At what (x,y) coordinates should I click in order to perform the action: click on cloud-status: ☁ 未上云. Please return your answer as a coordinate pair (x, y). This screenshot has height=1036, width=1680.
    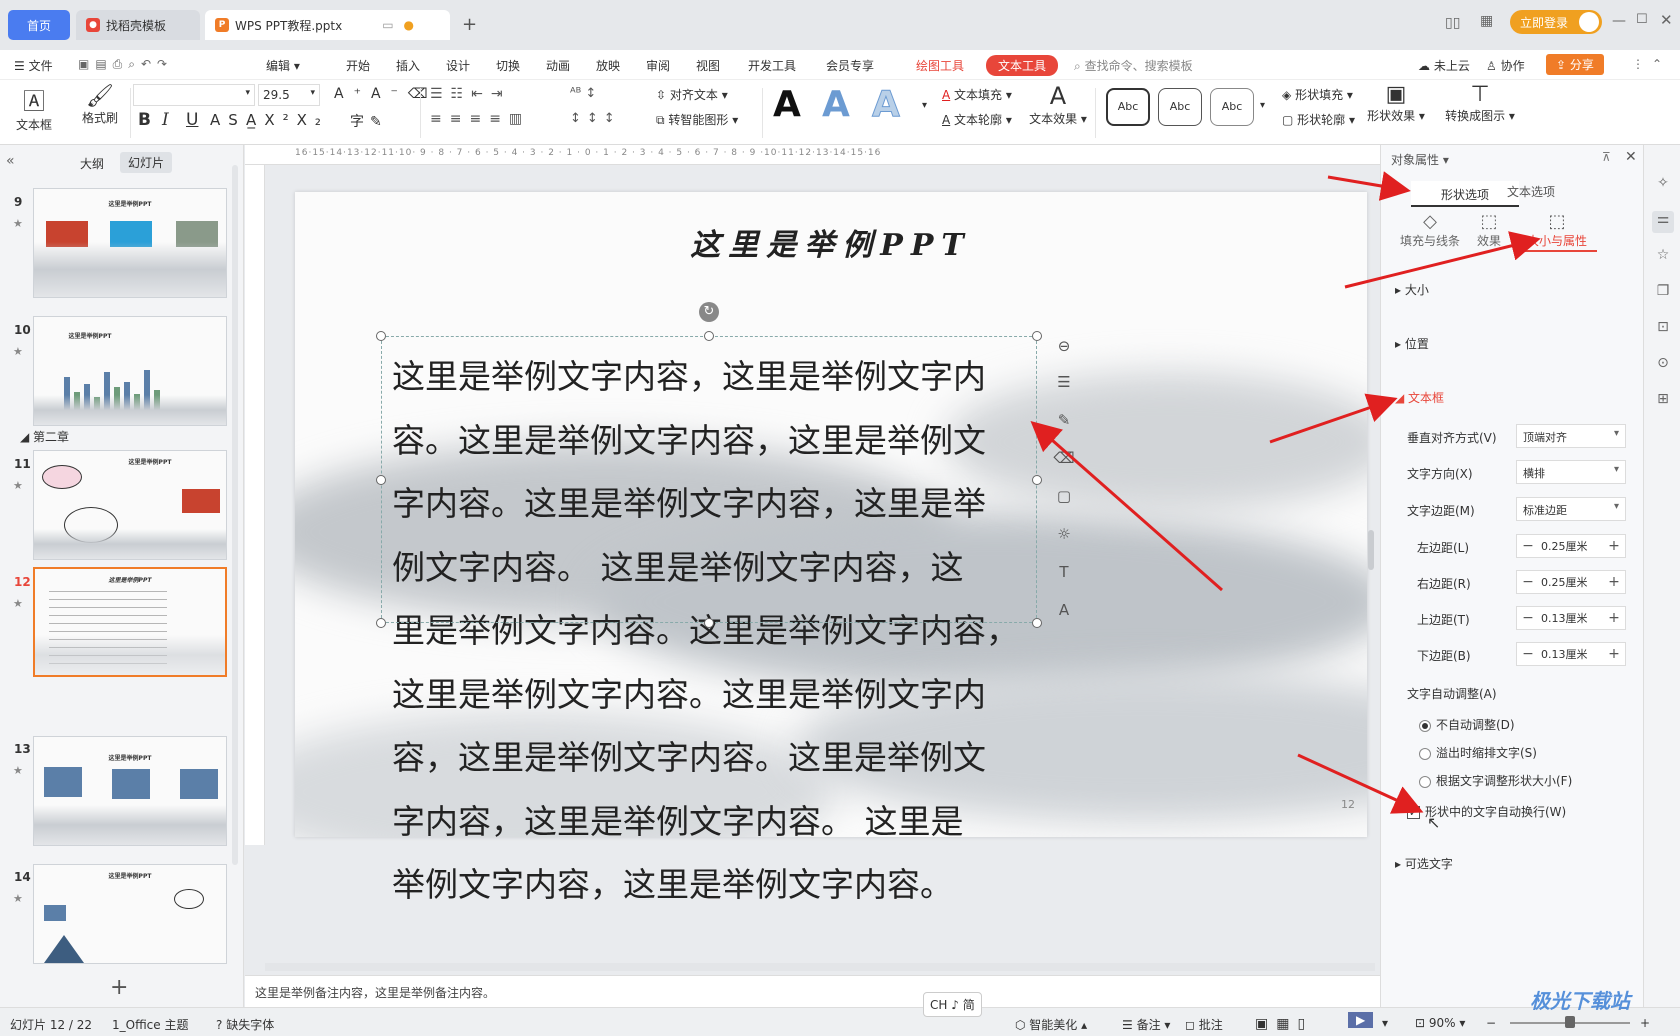
    Looking at the image, I should click on (1444, 65).